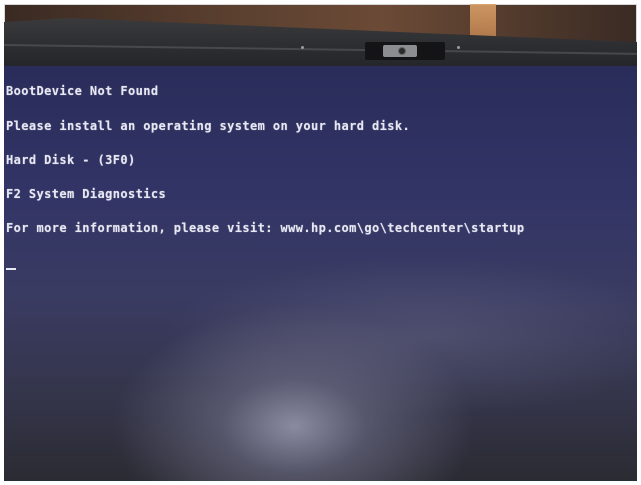 The image size is (641, 485). Describe the element at coordinates (402, 51) in the screenshot. I see `webcam-lens-icon` at that location.